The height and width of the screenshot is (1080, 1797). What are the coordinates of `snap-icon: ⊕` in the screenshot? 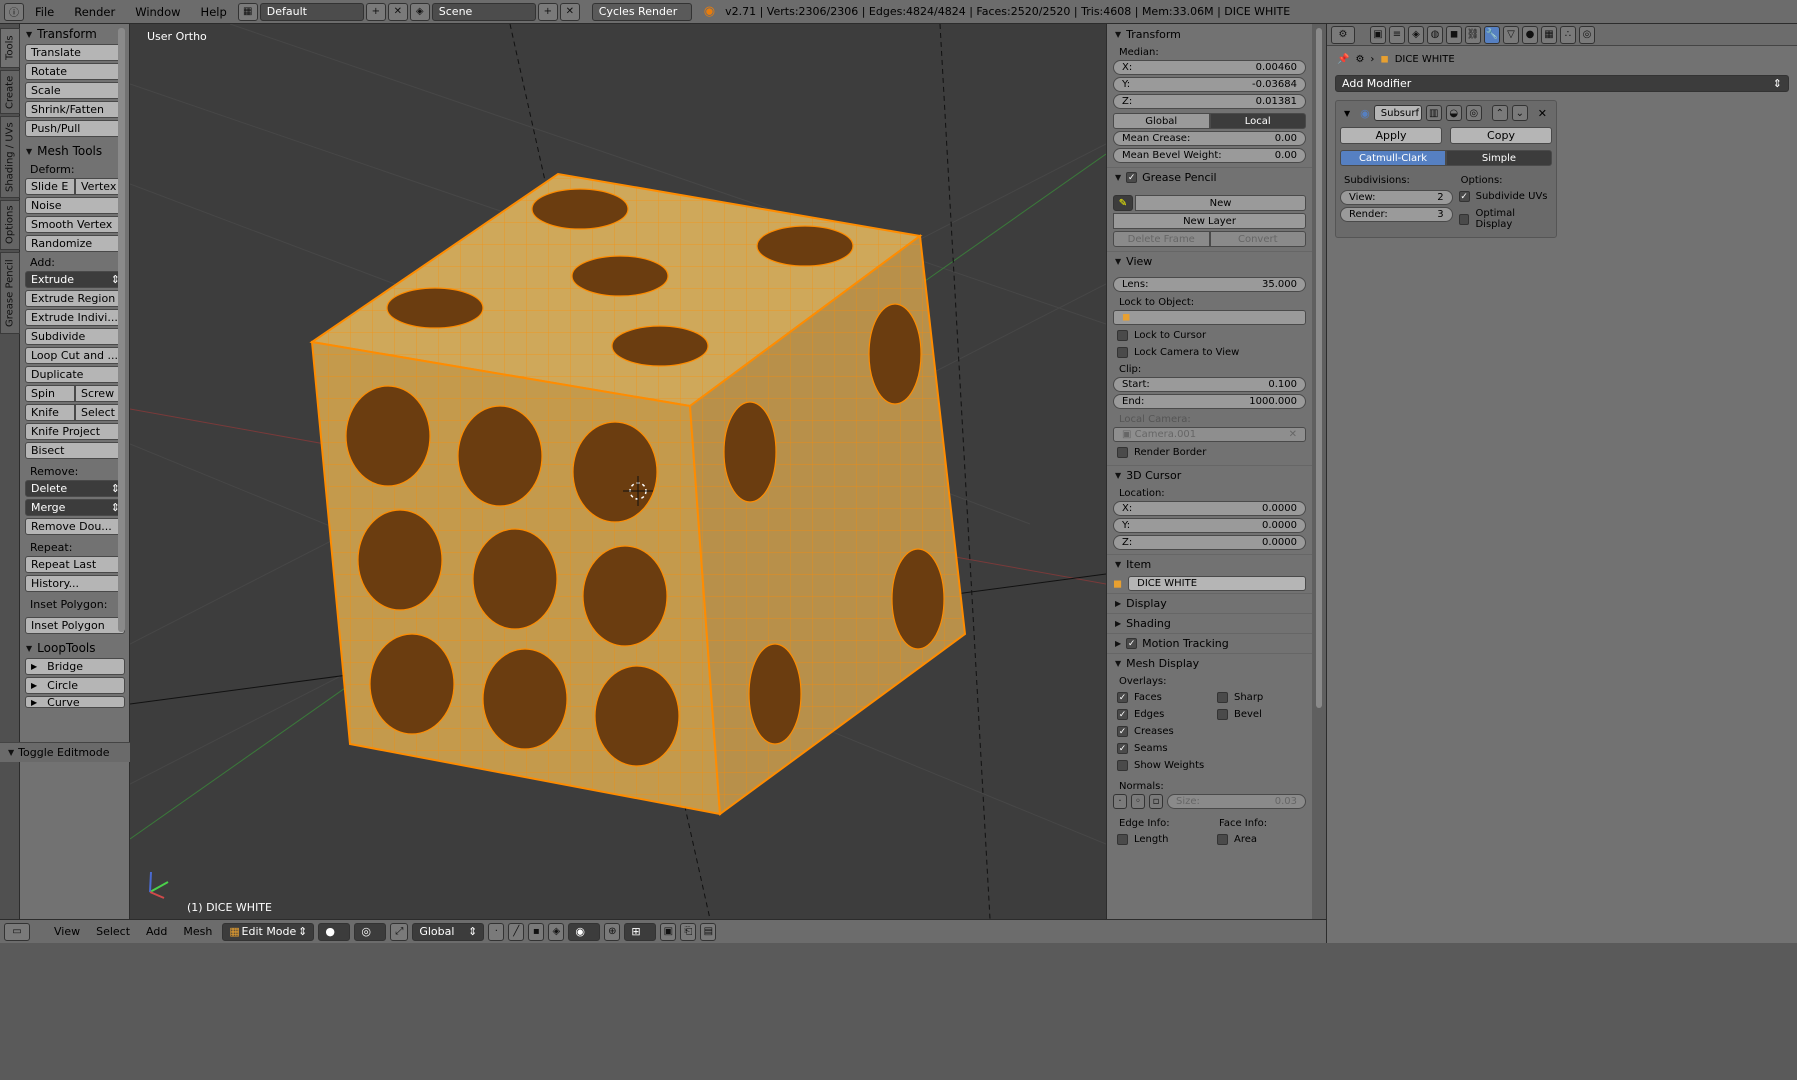 It's located at (612, 931).